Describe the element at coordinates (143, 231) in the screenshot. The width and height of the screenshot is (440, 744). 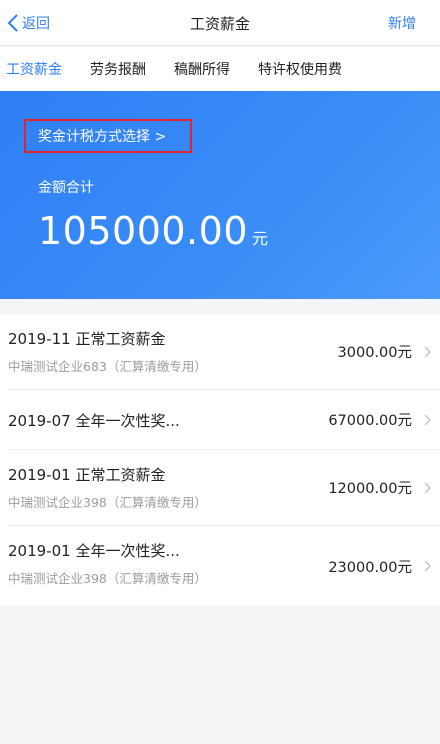
I see `total-value: 105000.00` at that location.